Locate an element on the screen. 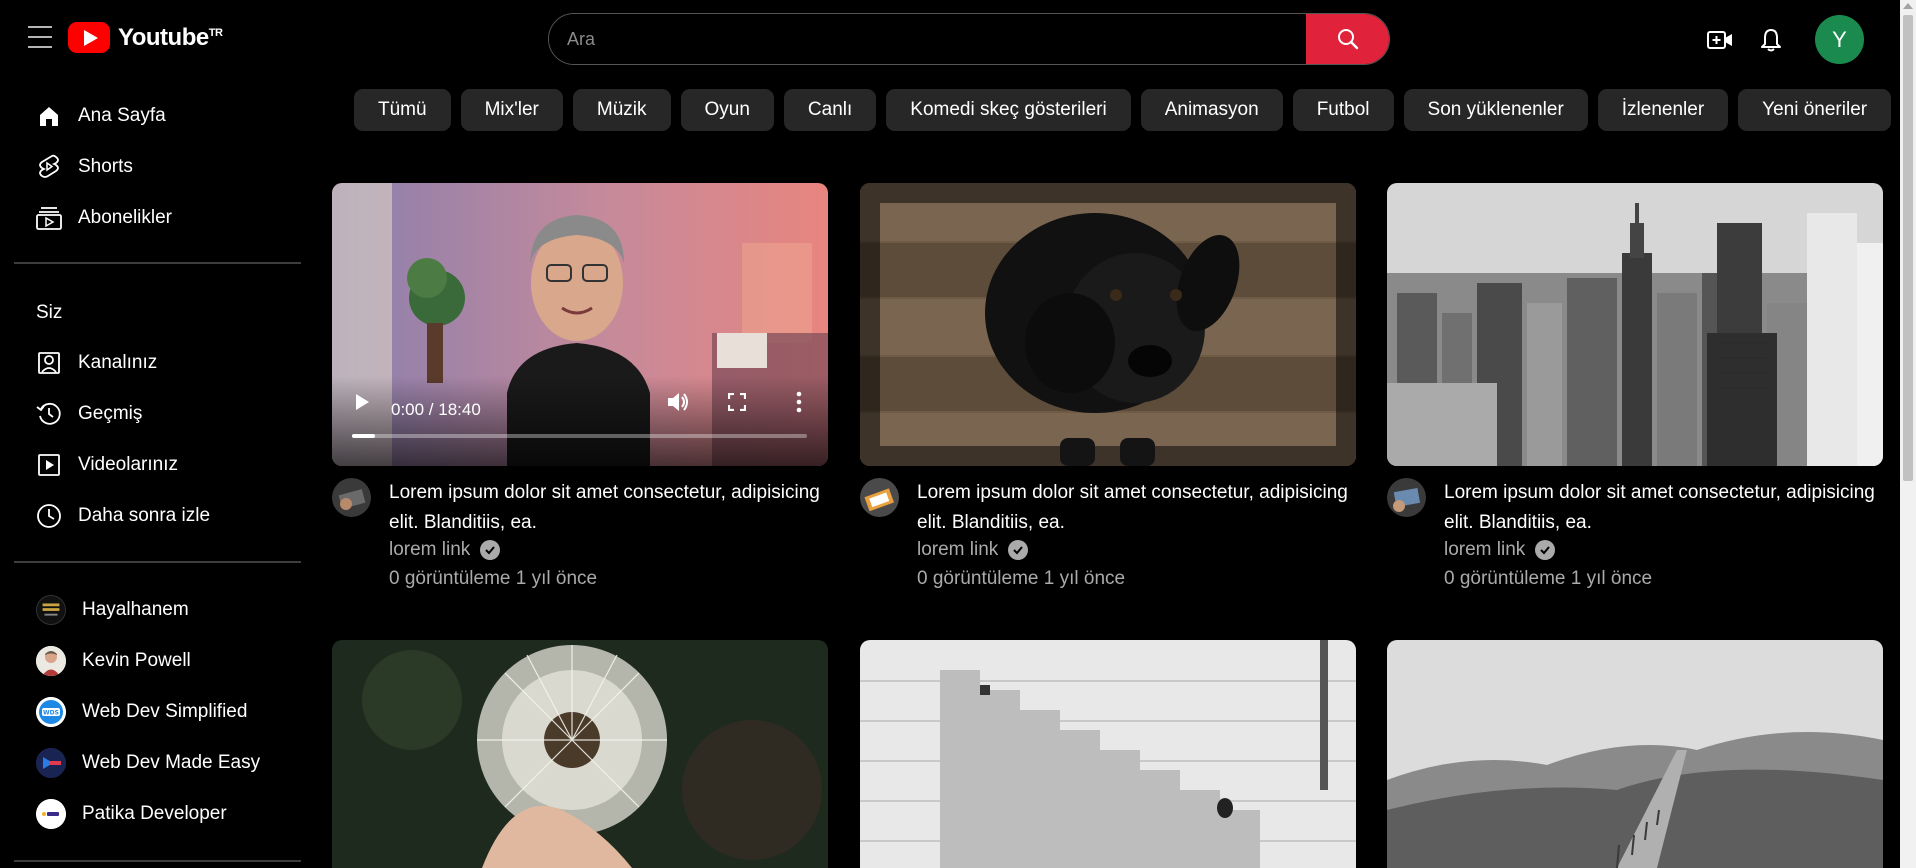 The image size is (1916, 868). sidebar-item-label: Shorts is located at coordinates (105, 166).